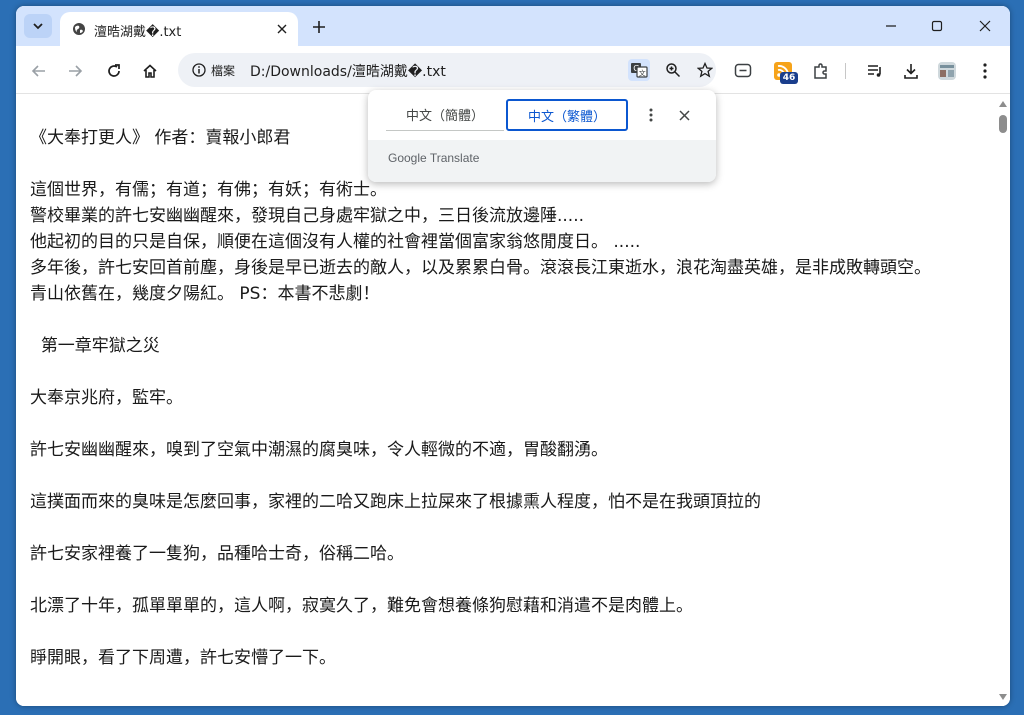  I want to click on zoom-button, so click(673, 70).